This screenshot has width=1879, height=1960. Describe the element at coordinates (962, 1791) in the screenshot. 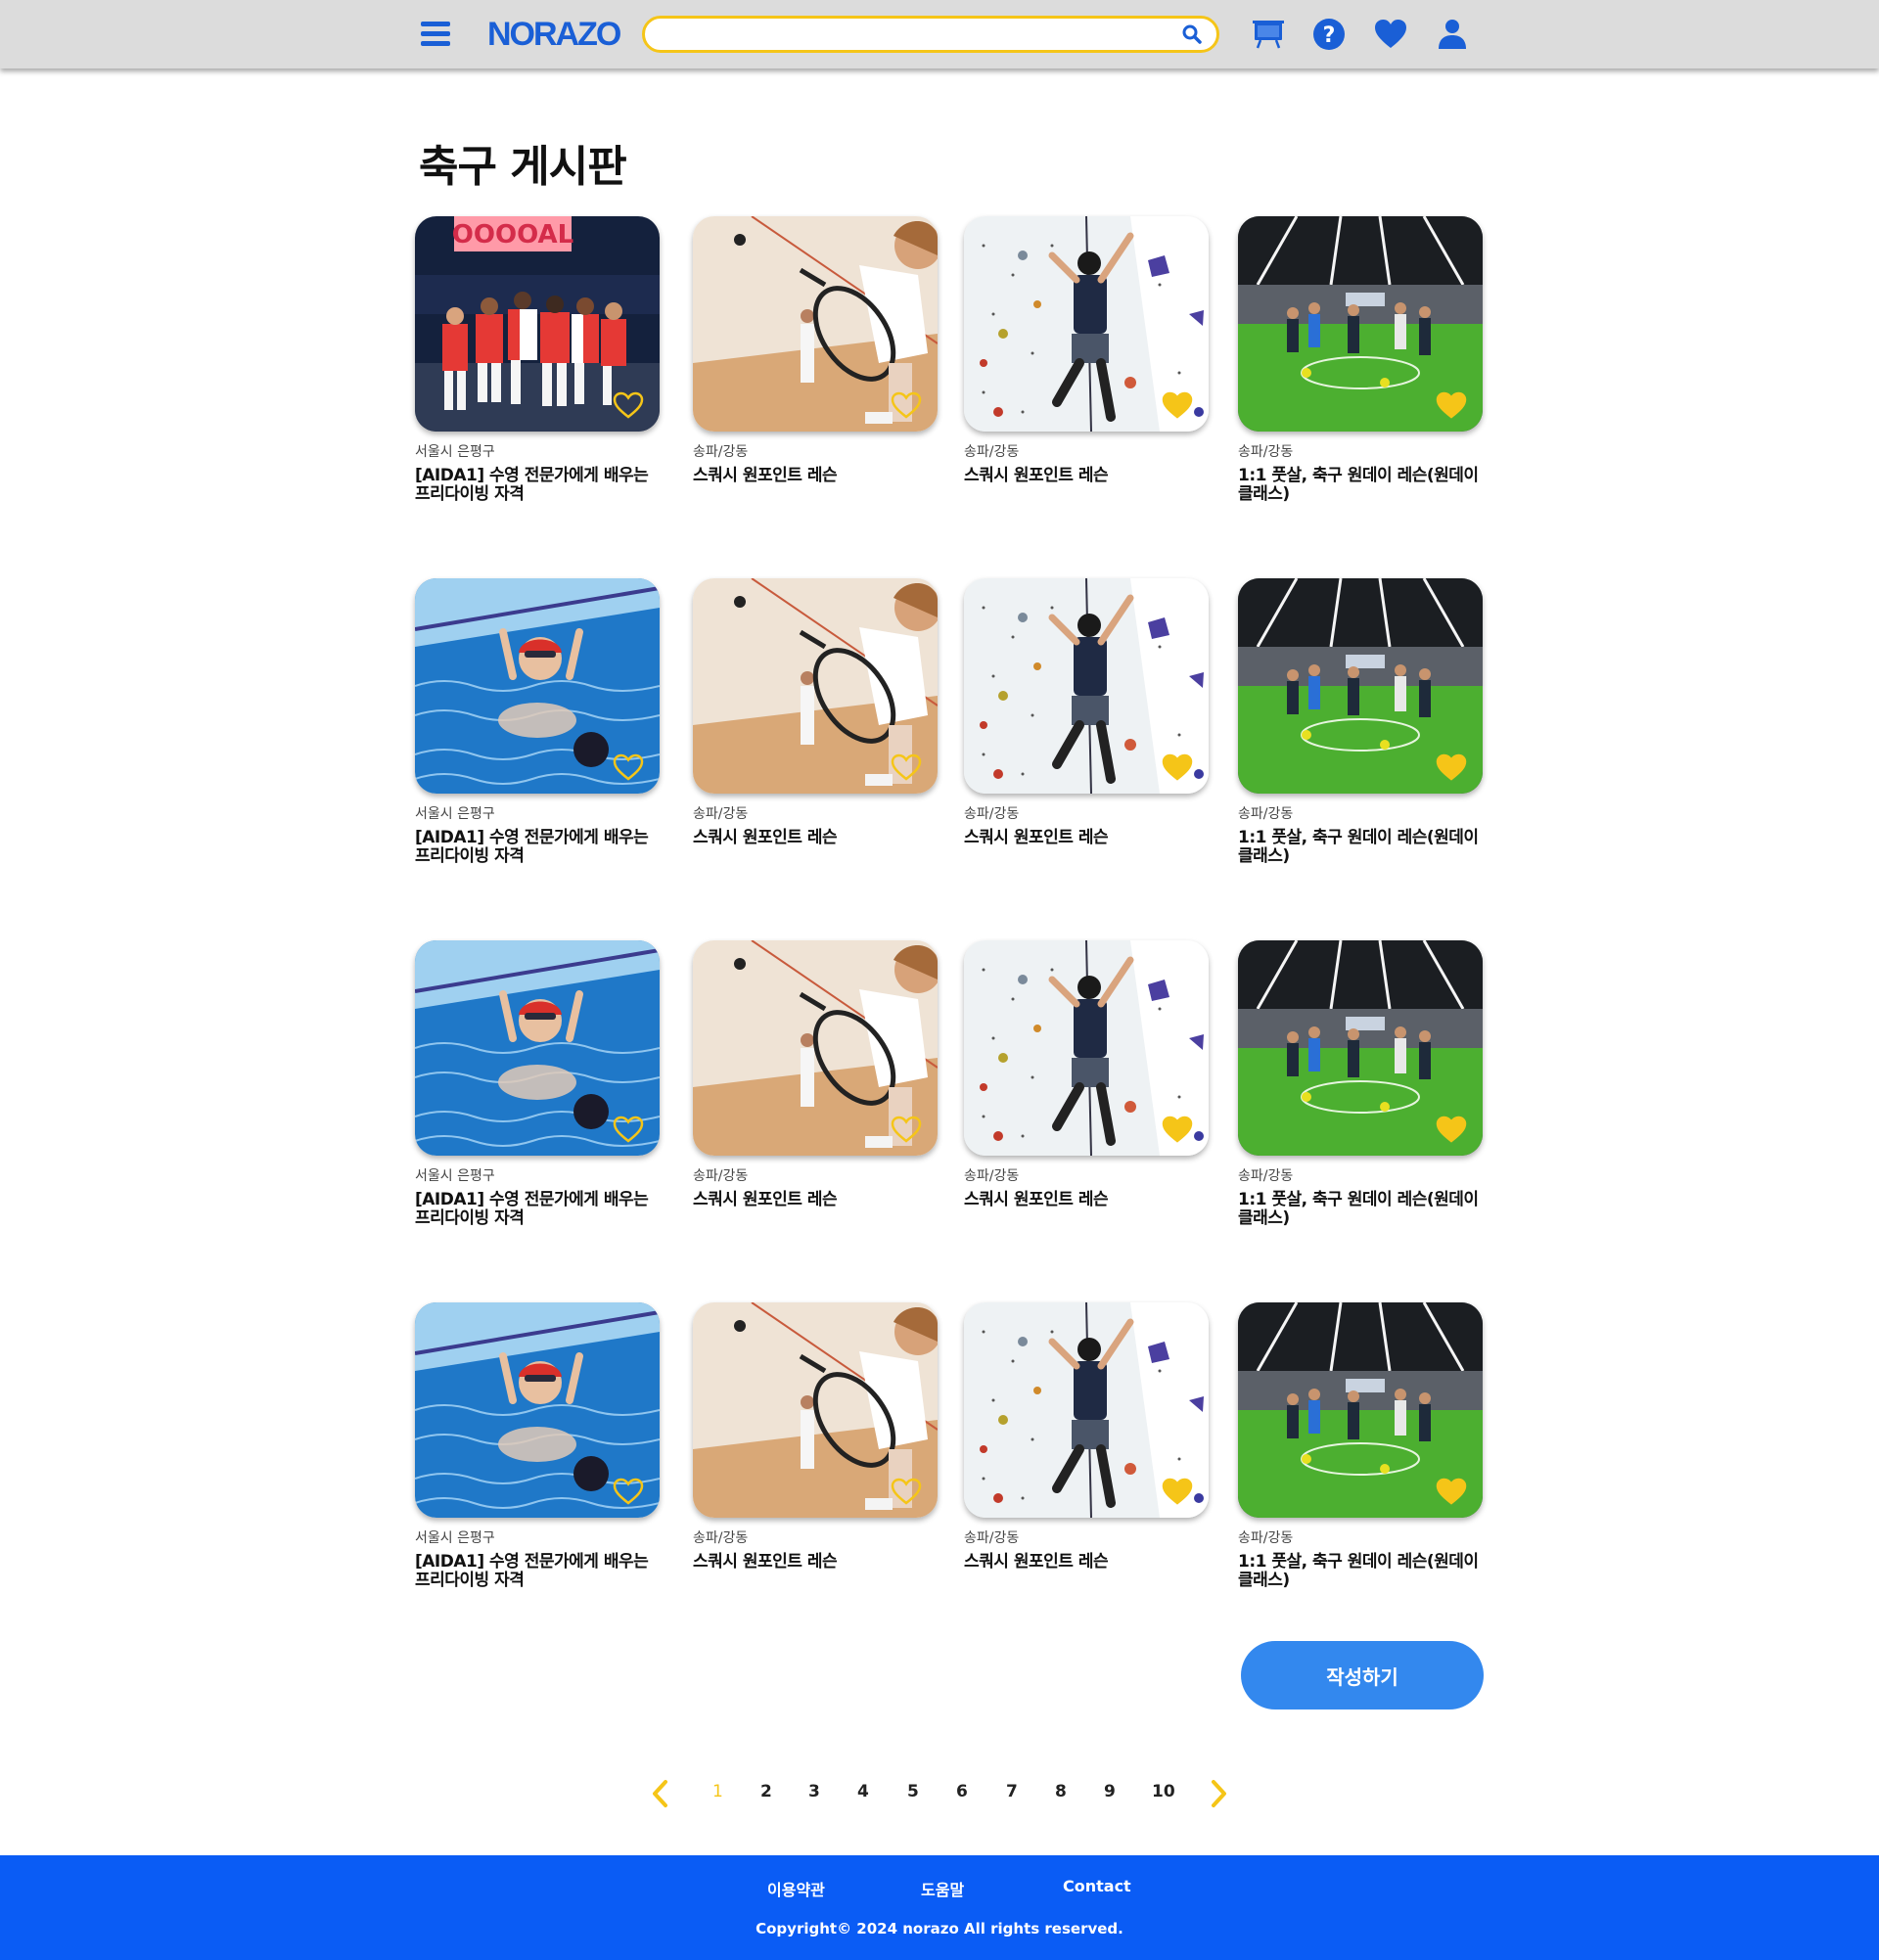

I see `page-number: 6` at that location.